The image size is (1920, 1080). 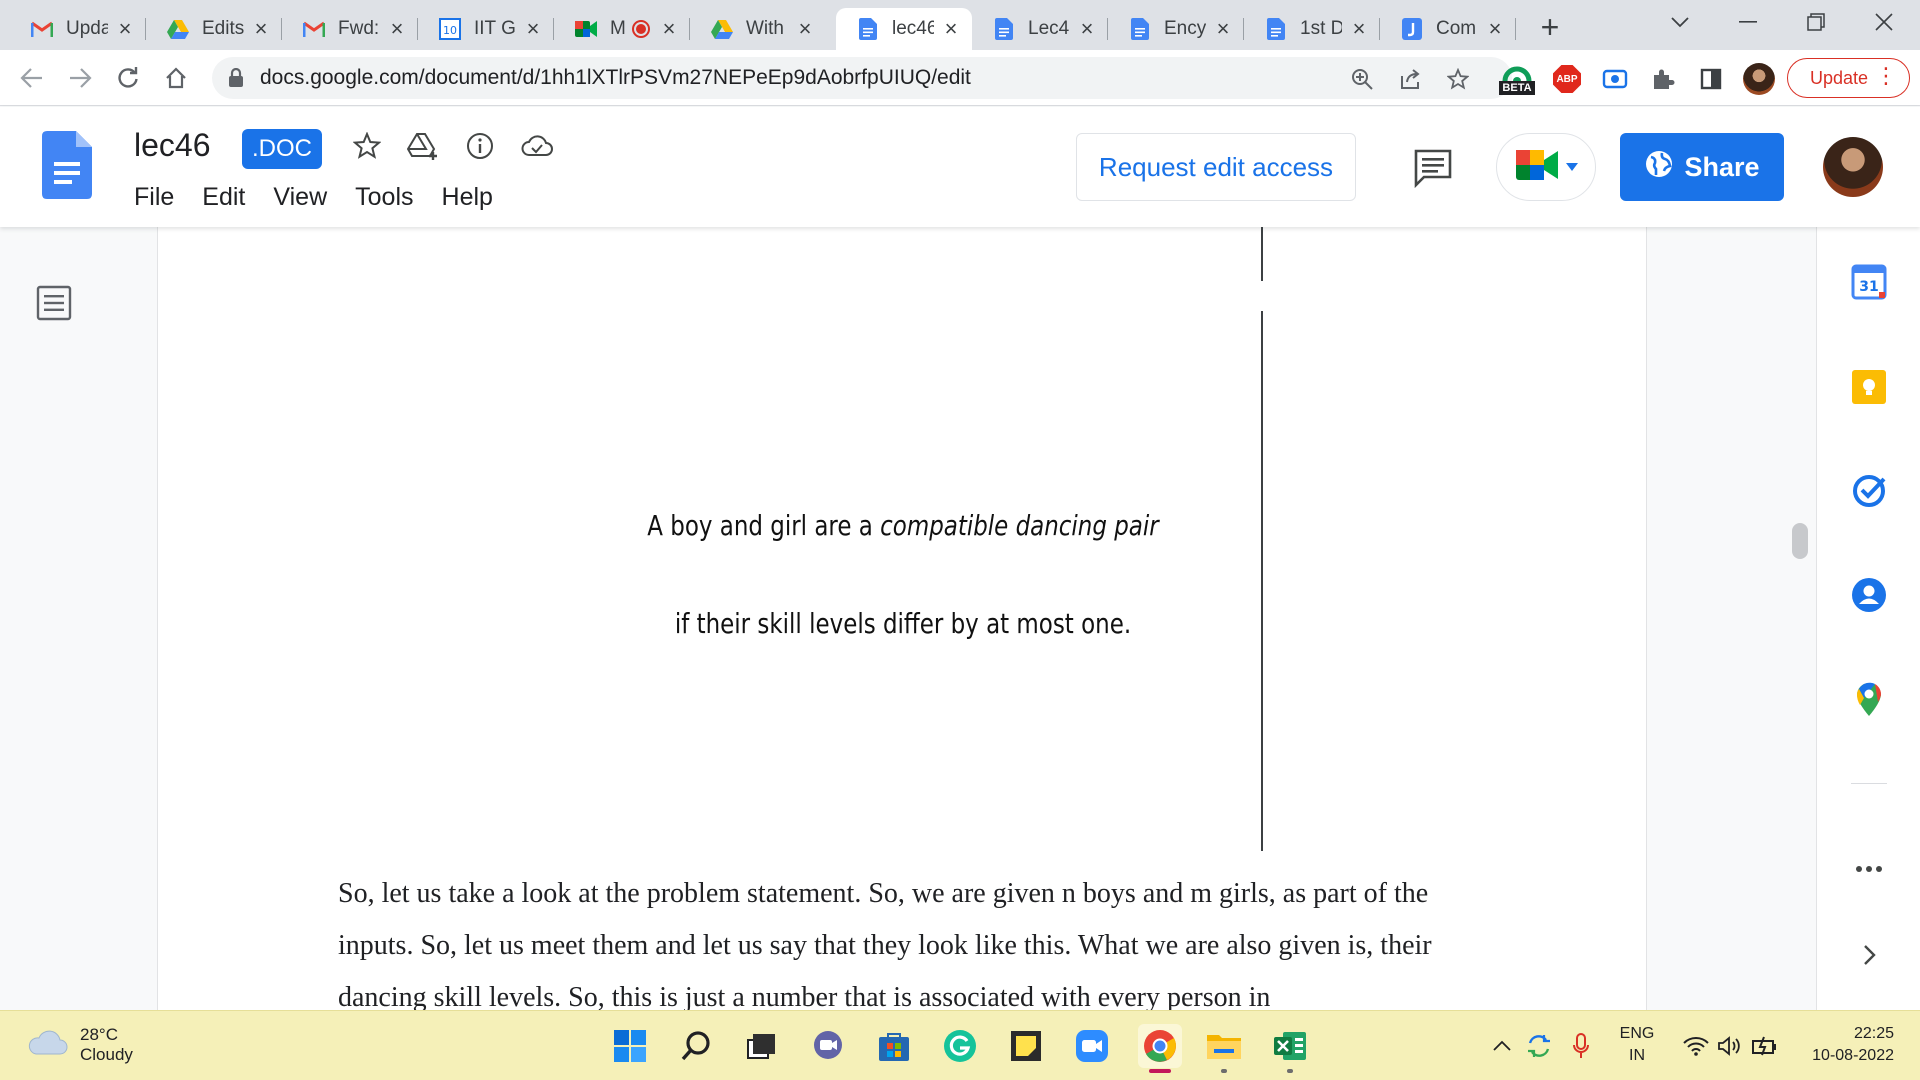 I want to click on zoom-icon, so click(x=1362, y=79).